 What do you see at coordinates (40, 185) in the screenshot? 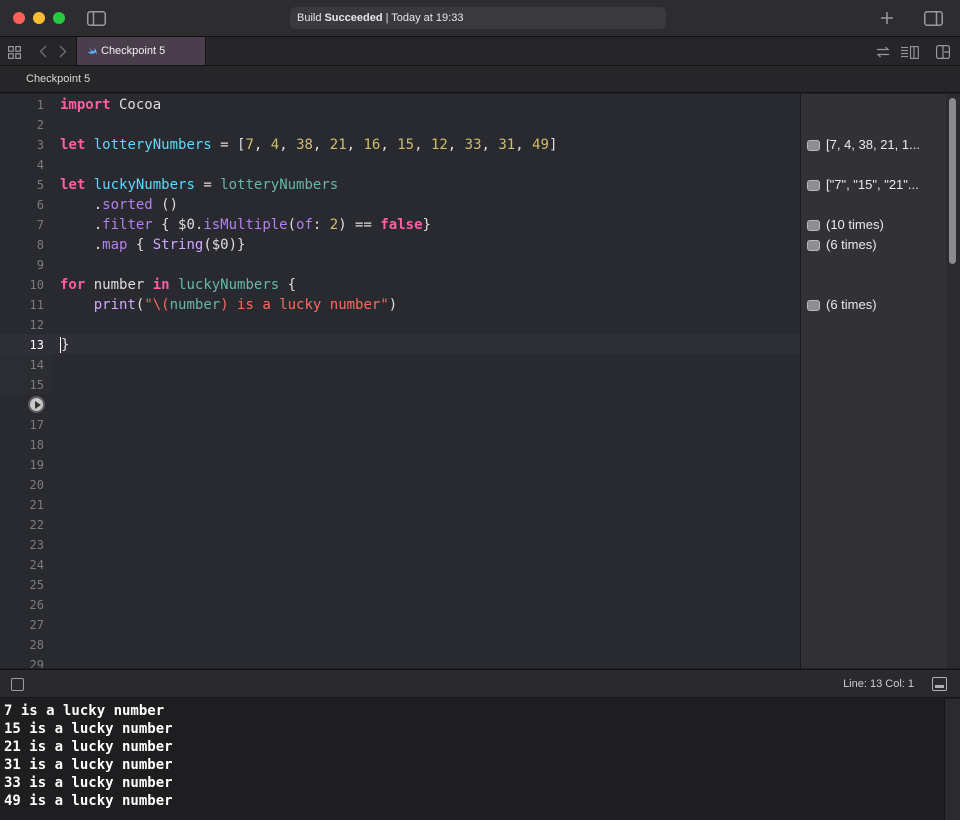
I see `line-number: 5` at bounding box center [40, 185].